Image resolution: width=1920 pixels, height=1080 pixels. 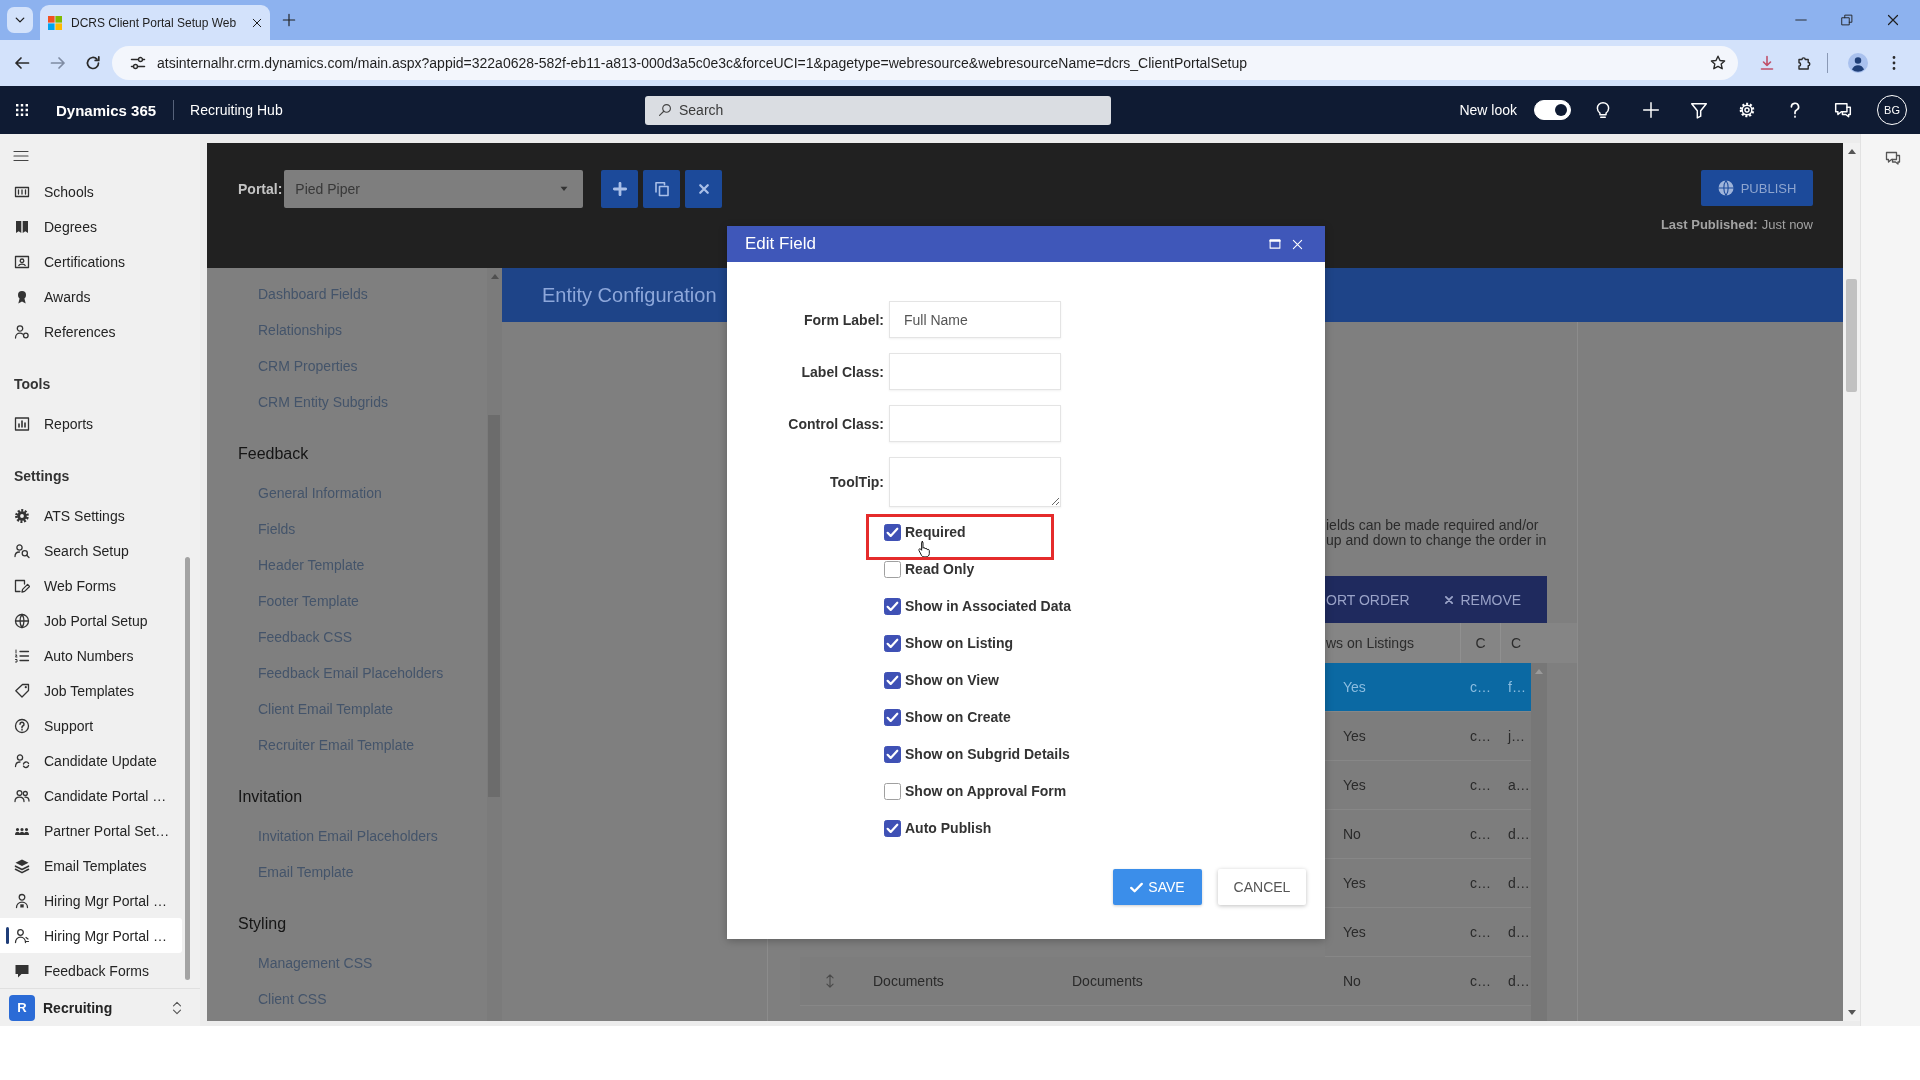 What do you see at coordinates (138, 63) in the screenshot?
I see `tune-icon` at bounding box center [138, 63].